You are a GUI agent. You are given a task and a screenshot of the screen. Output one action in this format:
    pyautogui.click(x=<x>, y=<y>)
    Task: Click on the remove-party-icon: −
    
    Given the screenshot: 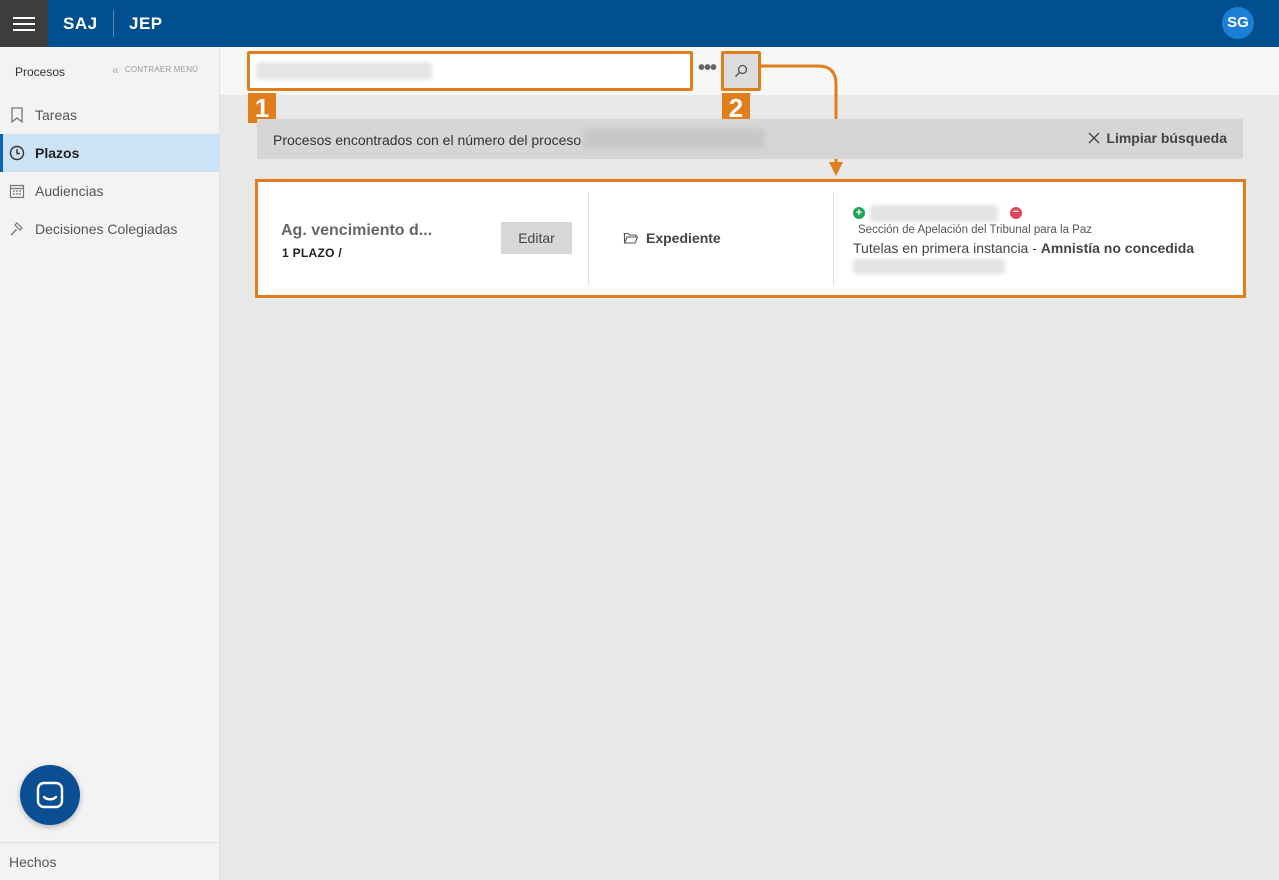 What is the action you would take?
    pyautogui.click(x=1016, y=213)
    